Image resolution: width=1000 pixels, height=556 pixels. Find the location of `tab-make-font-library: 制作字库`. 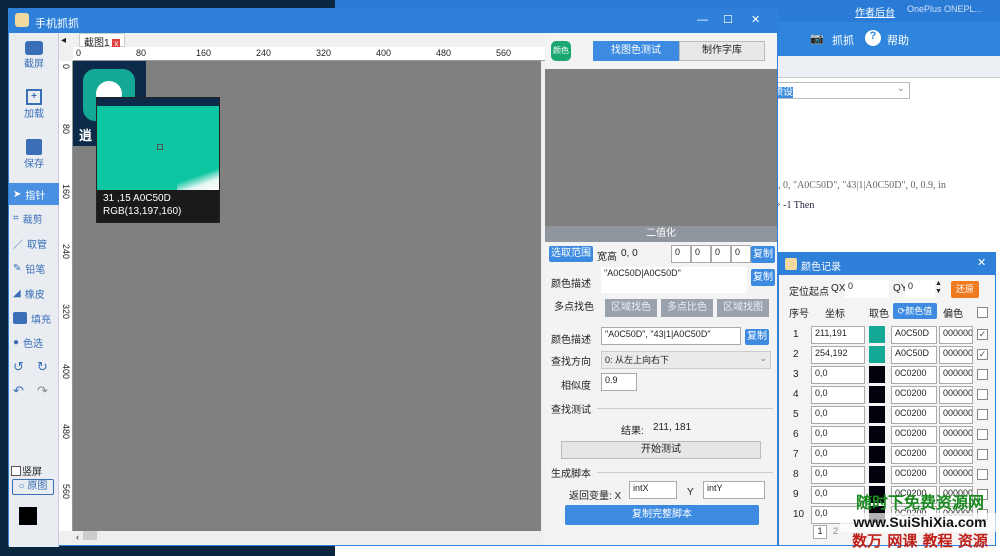

tab-make-font-library: 制作字库 is located at coordinates (722, 51).